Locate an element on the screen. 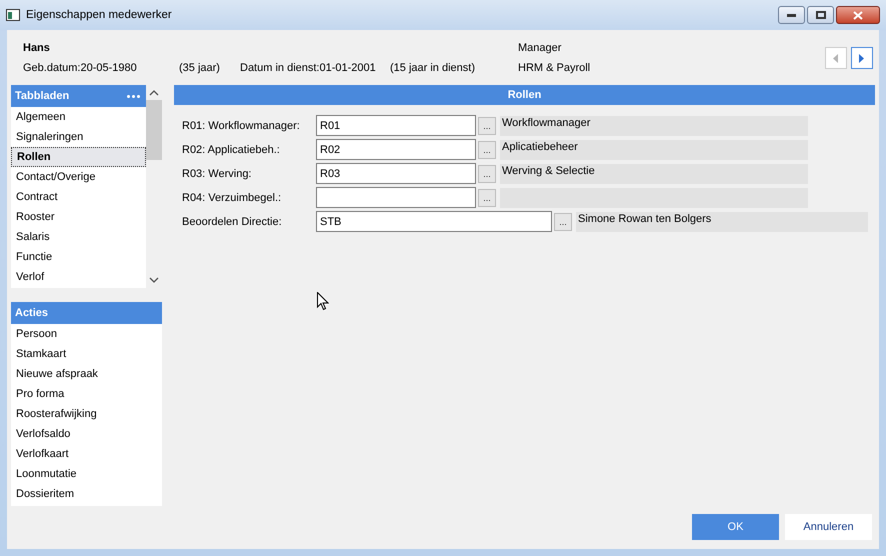  field-label: R04: Verzuimbegel.: is located at coordinates (232, 198).